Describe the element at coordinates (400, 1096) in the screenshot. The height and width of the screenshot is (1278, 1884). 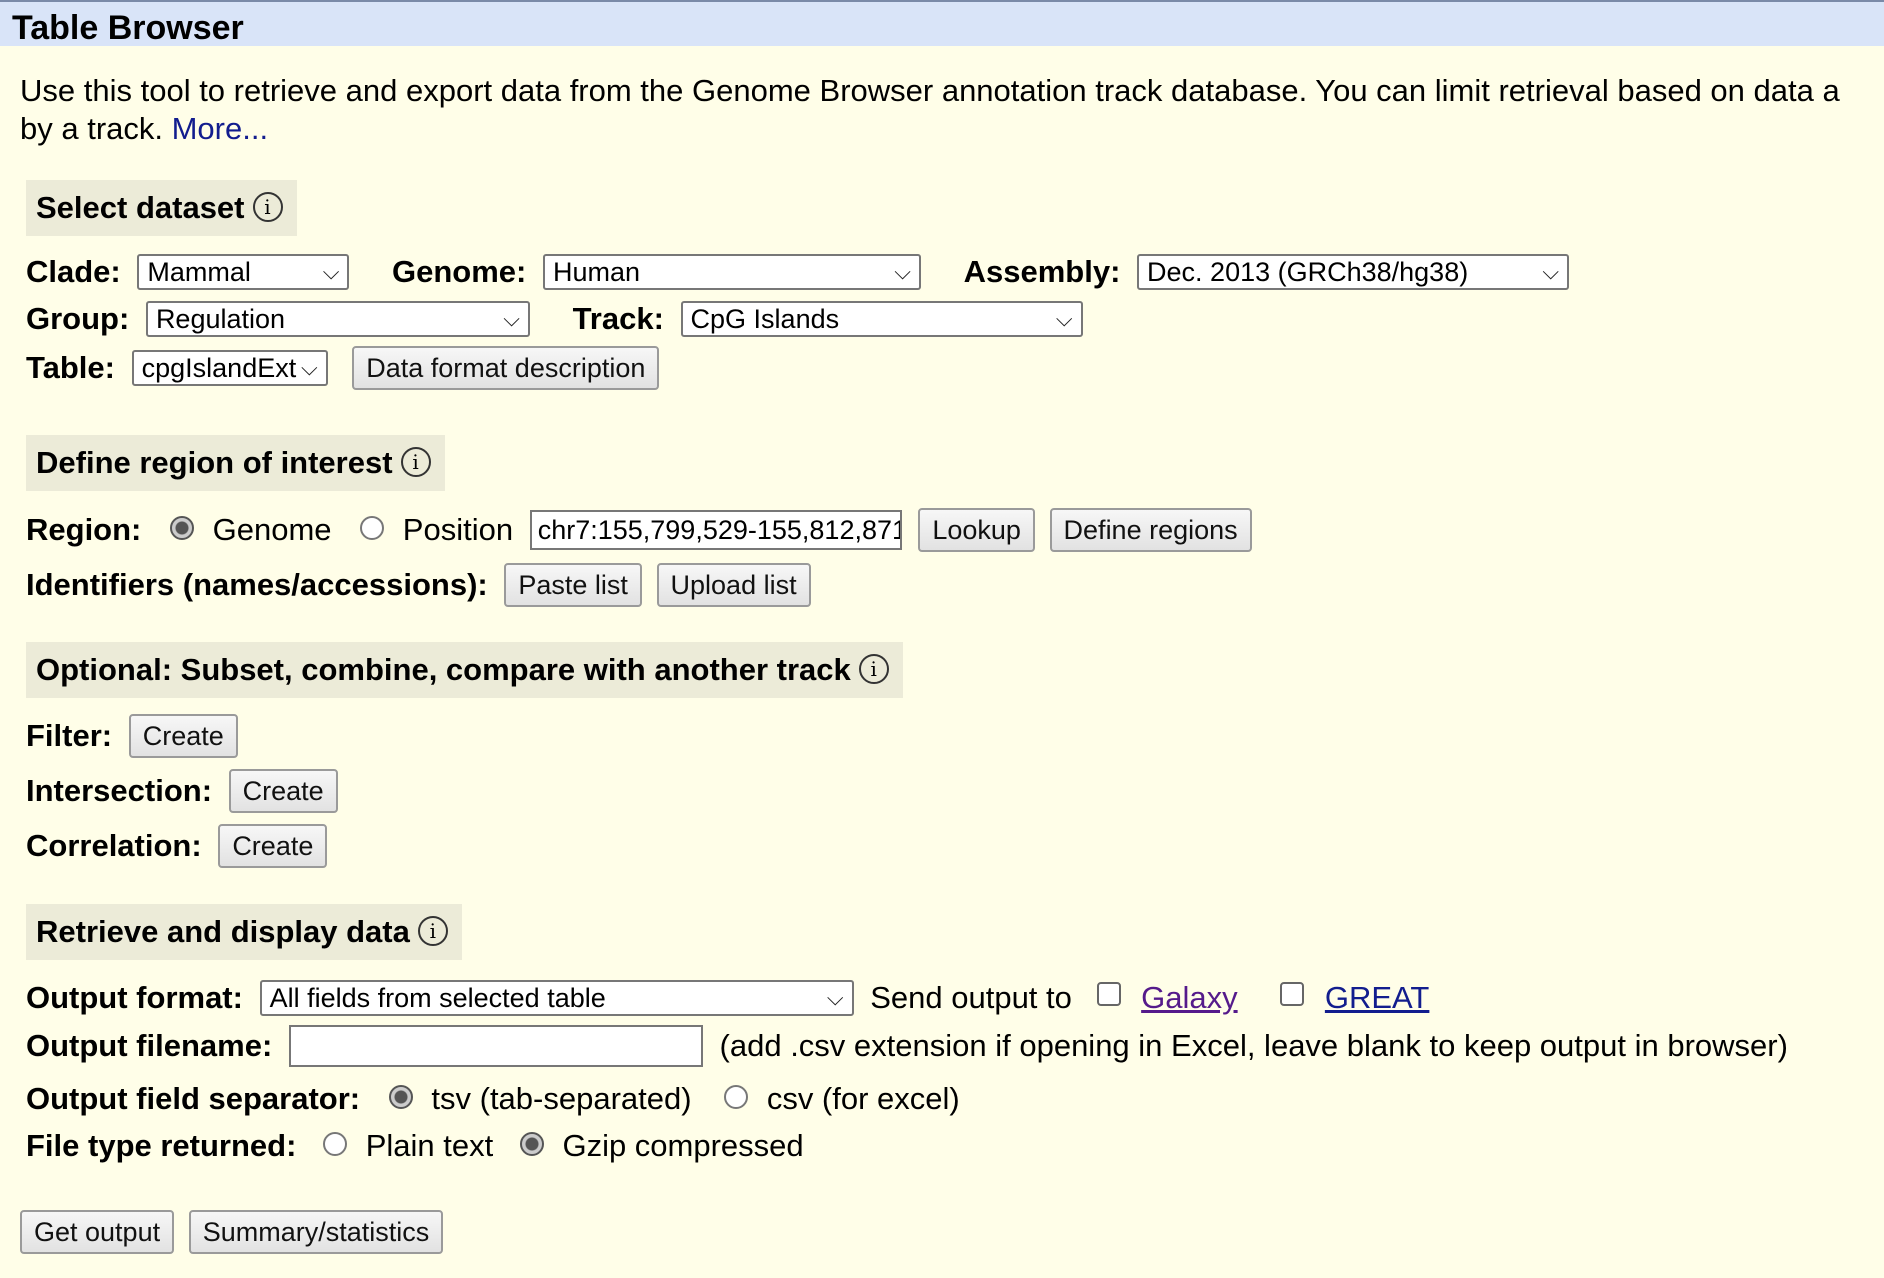
I see `tsv-radio` at that location.